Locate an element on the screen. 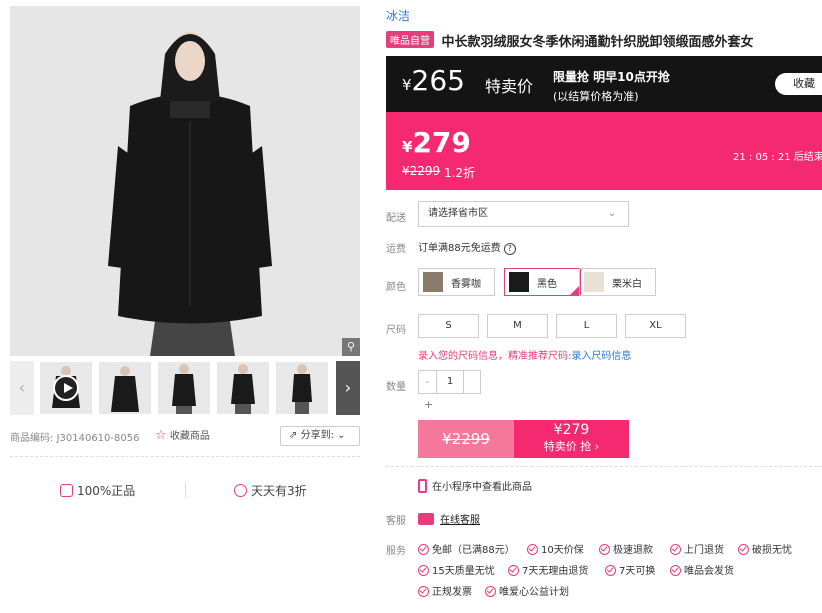 Image resolution: width=822 pixels, height=613 pixels. region-select: 请选择省市区 ⌄ is located at coordinates (523, 214).